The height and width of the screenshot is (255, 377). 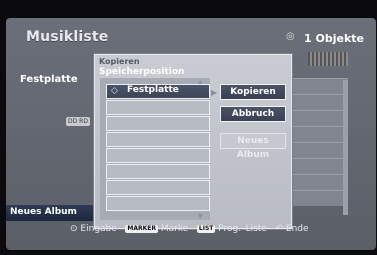 What do you see at coordinates (142, 72) in the screenshot?
I see `dialog-subtitle: Speicherposition` at bounding box center [142, 72].